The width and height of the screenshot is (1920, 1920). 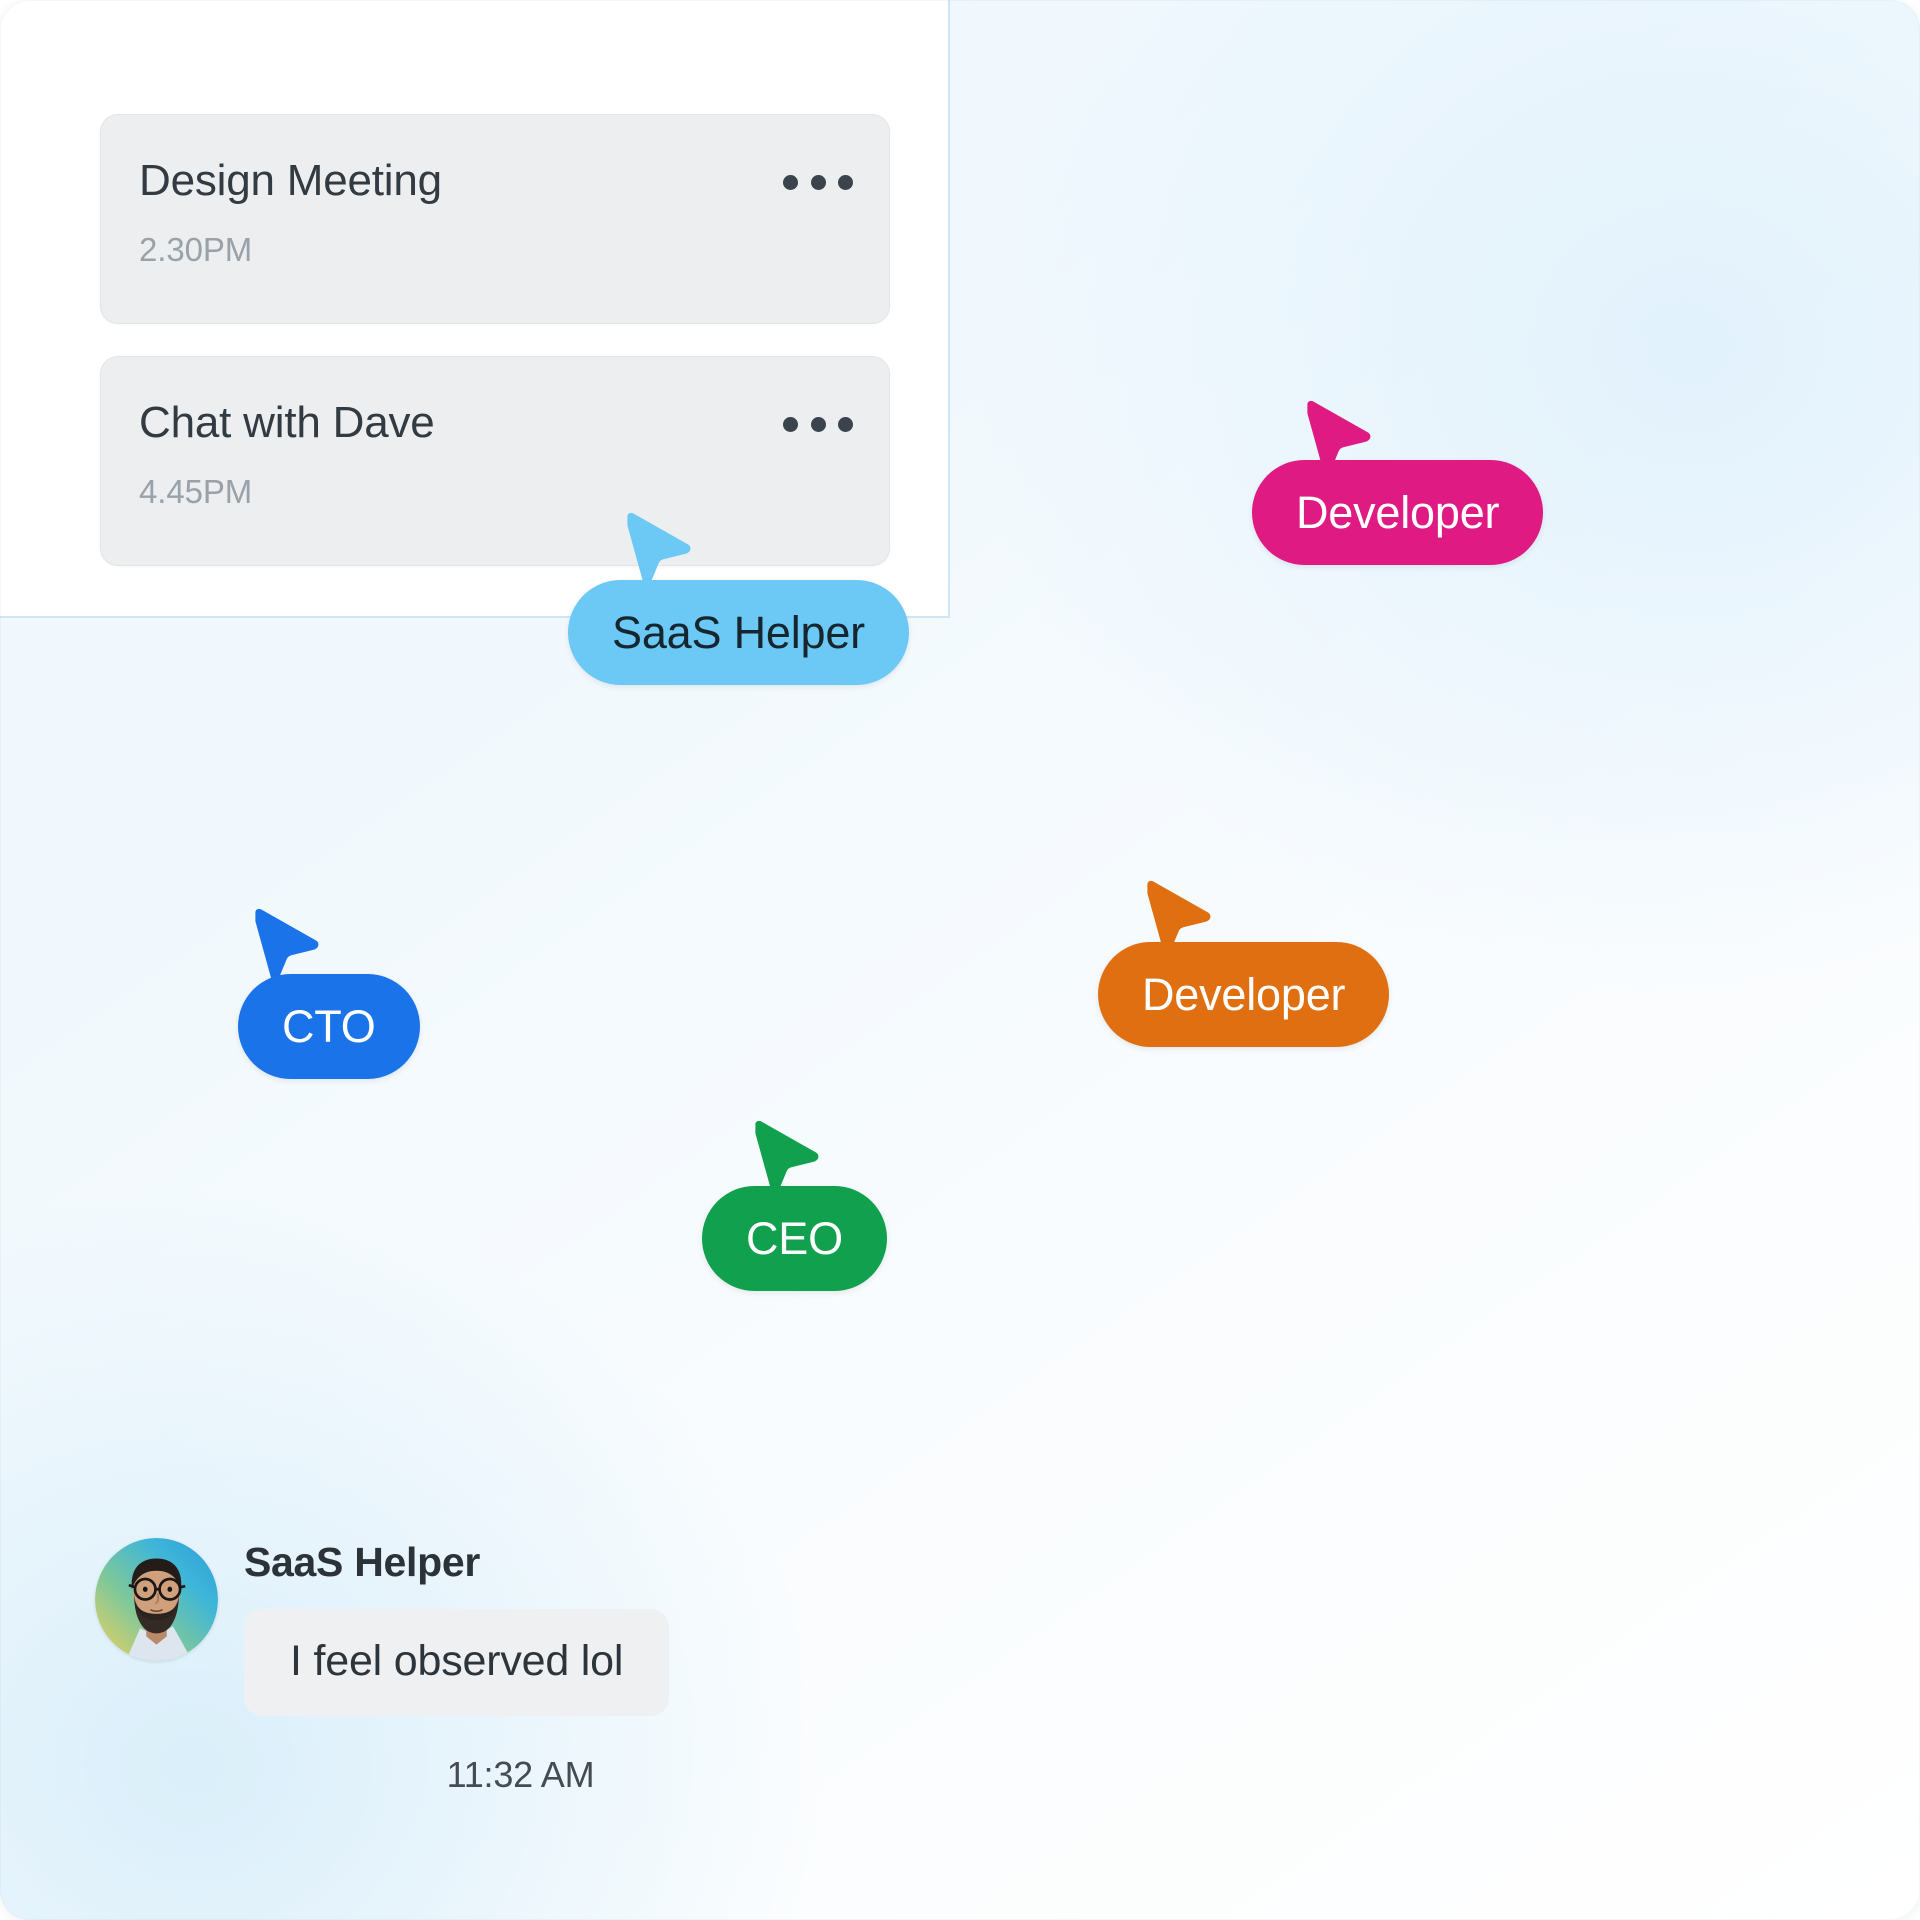 I want to click on chat-message-row: SaaS Helper I feel observed lol, so click(x=475, y=1627).